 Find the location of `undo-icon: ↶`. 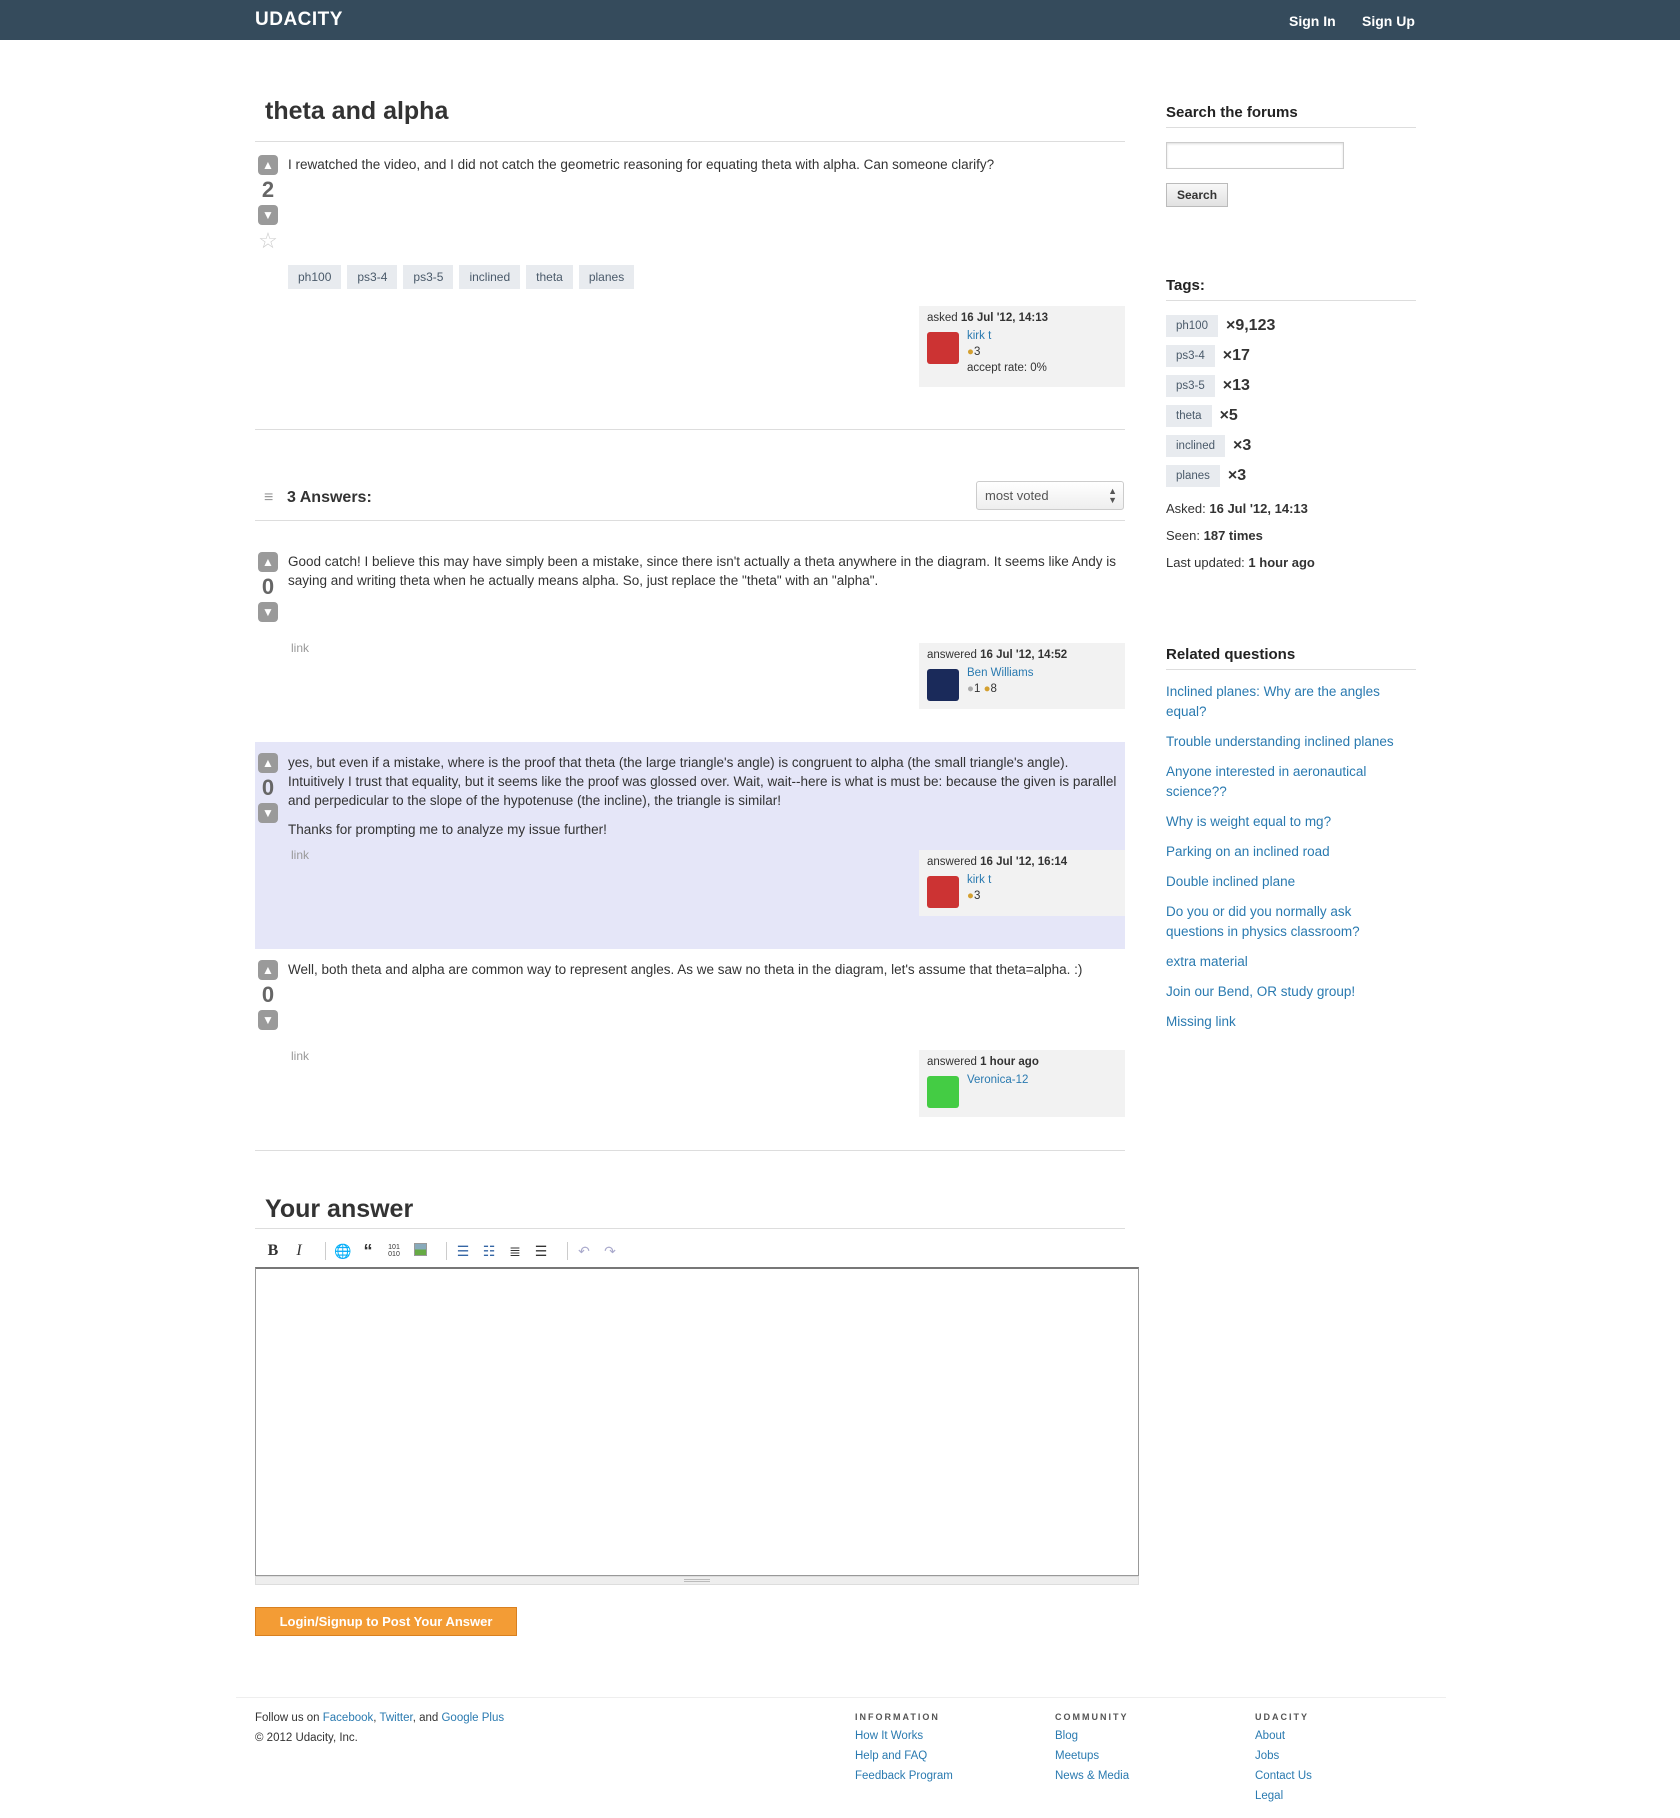

undo-icon: ↶ is located at coordinates (584, 1251).